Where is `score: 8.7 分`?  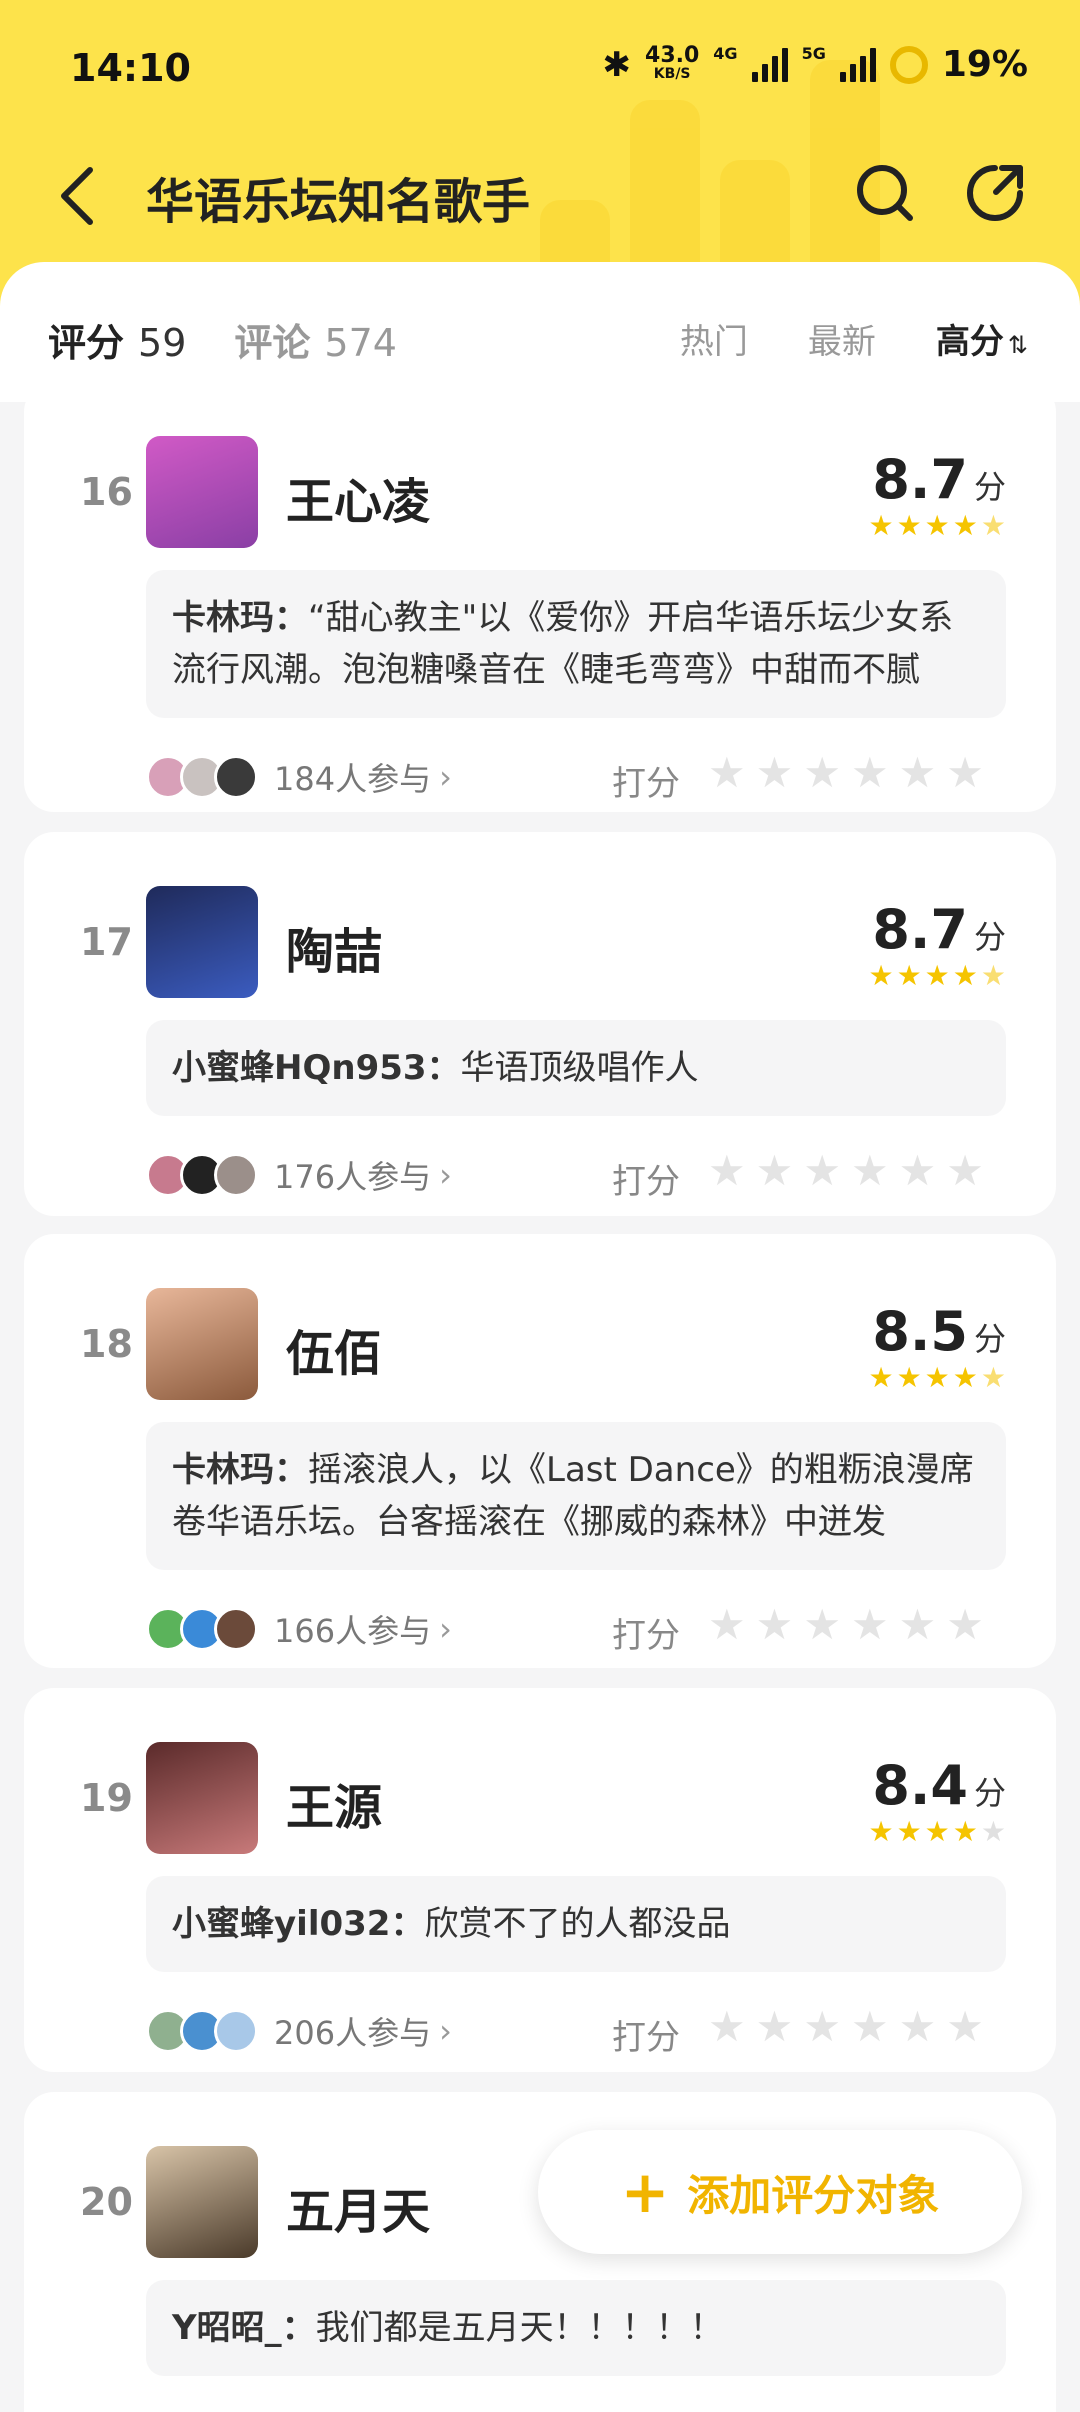 score: 8.7 分 is located at coordinates (939, 929).